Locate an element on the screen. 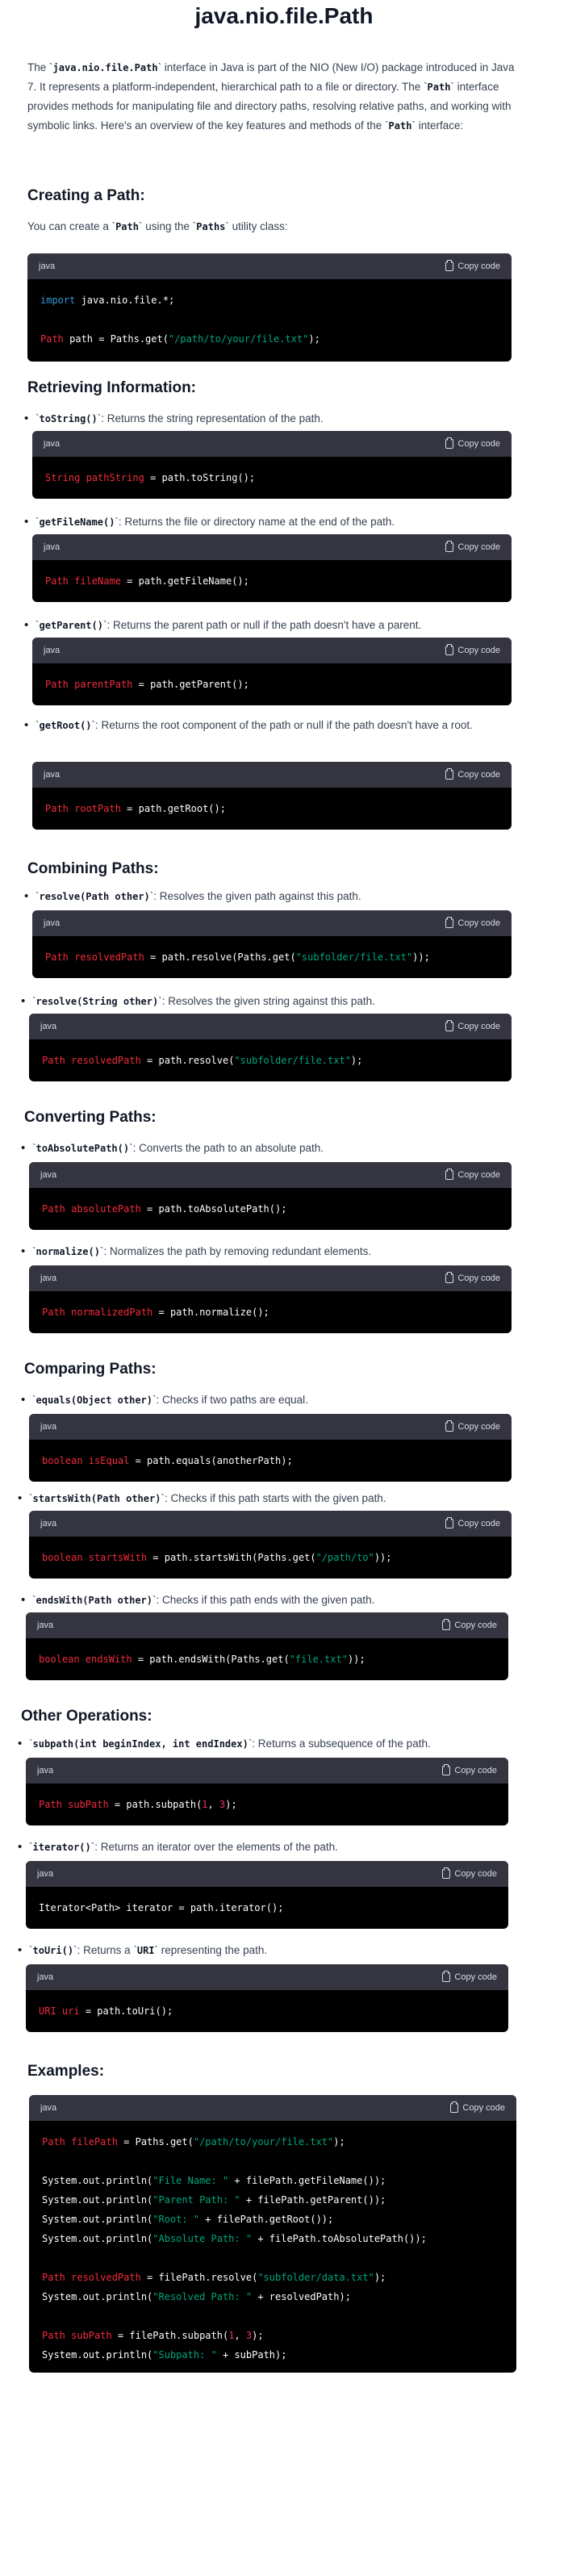  page-title: java.nio.file.Path is located at coordinates (284, 15).